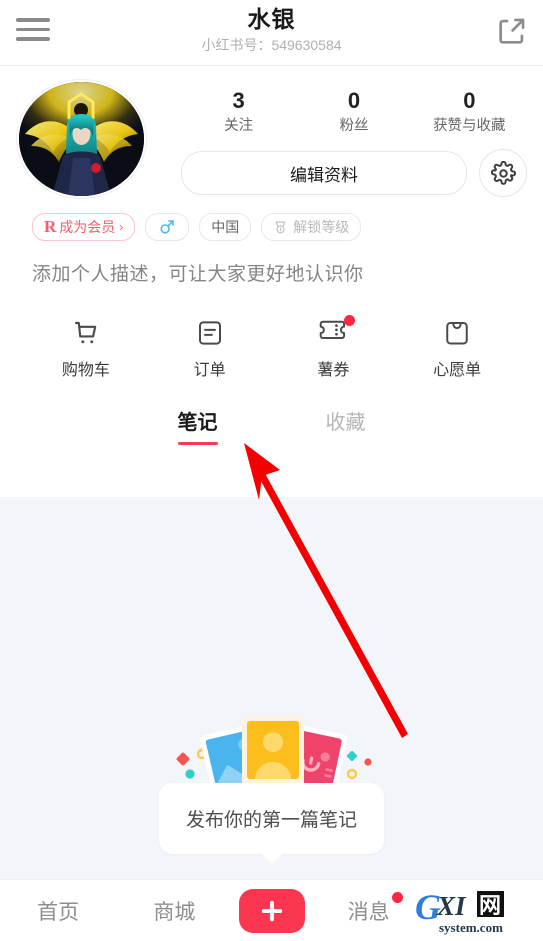  I want to click on nav-shop: 商城, so click(174, 911).